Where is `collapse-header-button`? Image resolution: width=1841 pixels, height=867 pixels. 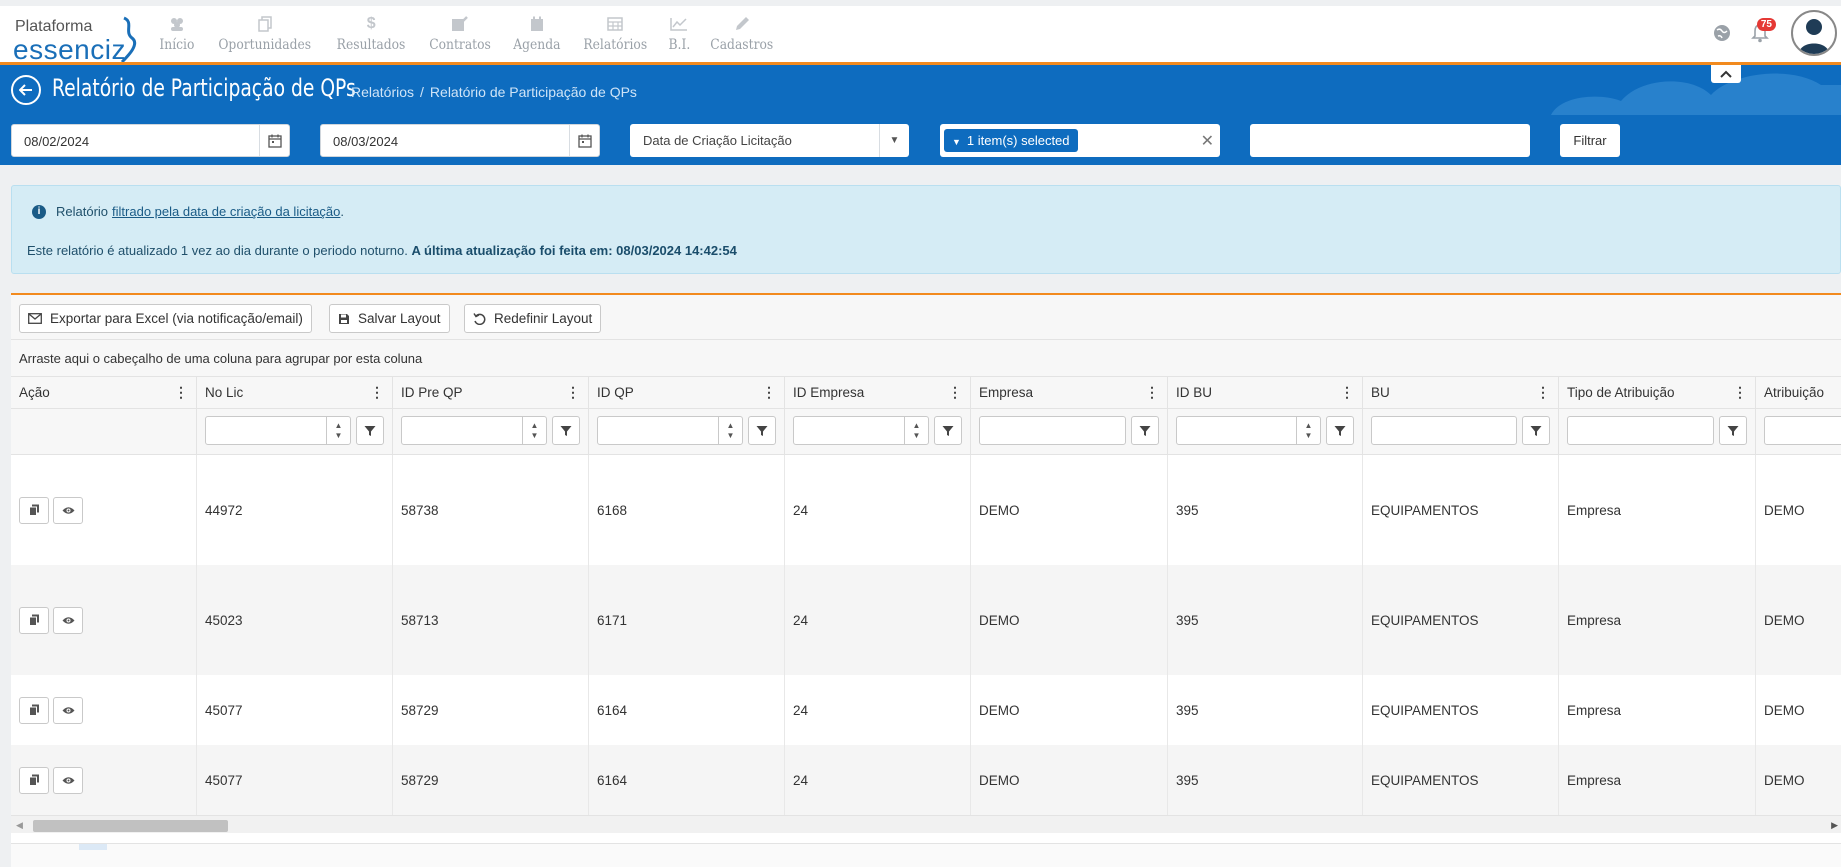
collapse-header-button is located at coordinates (1726, 74).